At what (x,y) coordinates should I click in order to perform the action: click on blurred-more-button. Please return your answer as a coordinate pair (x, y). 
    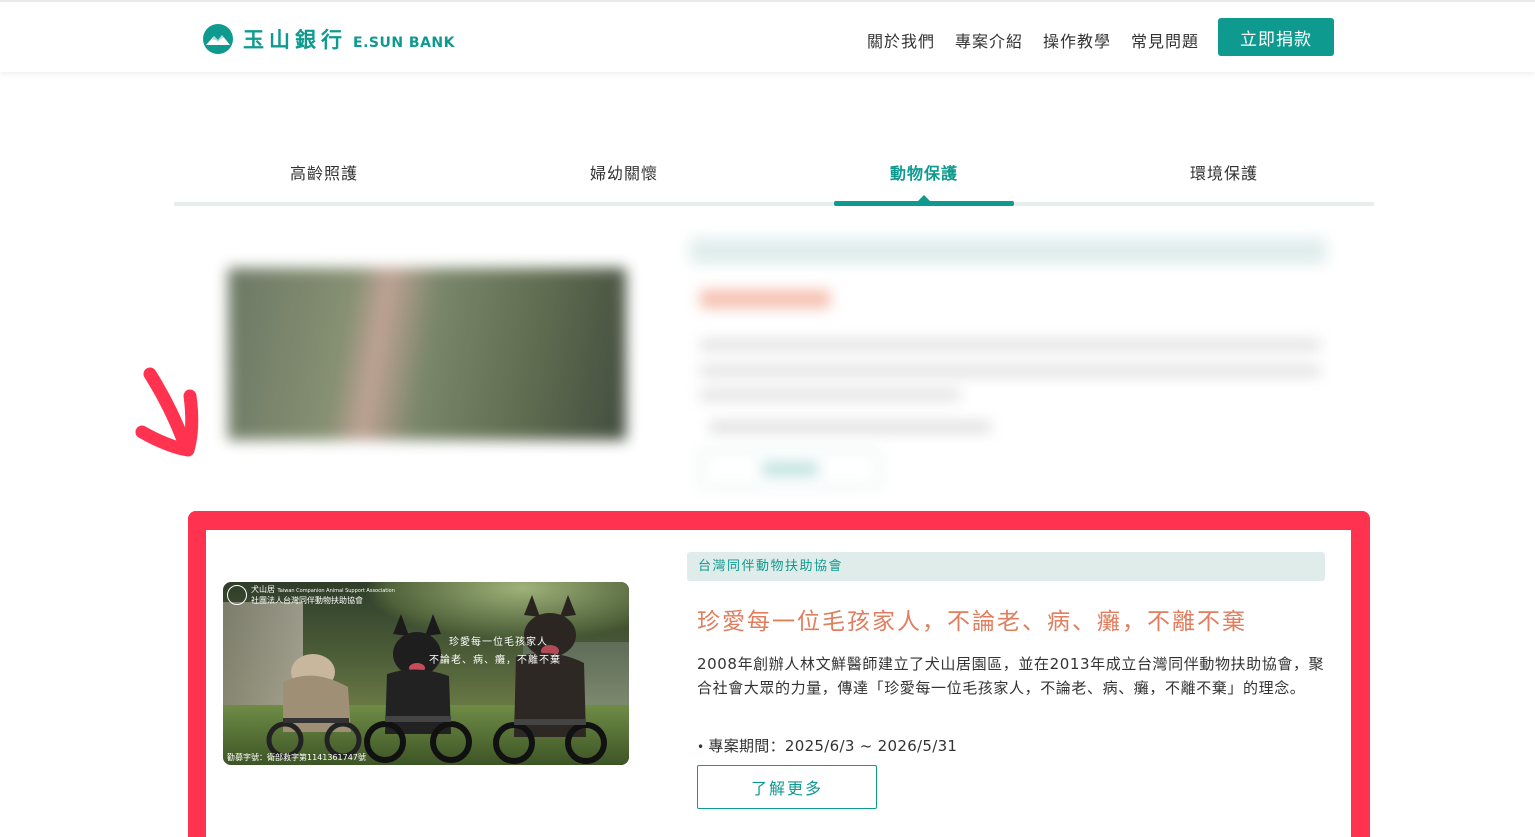
    Looking at the image, I should click on (790, 469).